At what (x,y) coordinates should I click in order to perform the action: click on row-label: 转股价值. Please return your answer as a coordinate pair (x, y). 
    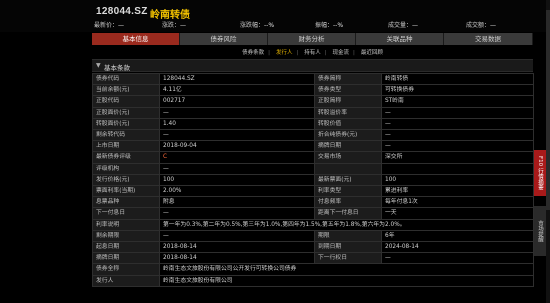
    Looking at the image, I should click on (348, 124).